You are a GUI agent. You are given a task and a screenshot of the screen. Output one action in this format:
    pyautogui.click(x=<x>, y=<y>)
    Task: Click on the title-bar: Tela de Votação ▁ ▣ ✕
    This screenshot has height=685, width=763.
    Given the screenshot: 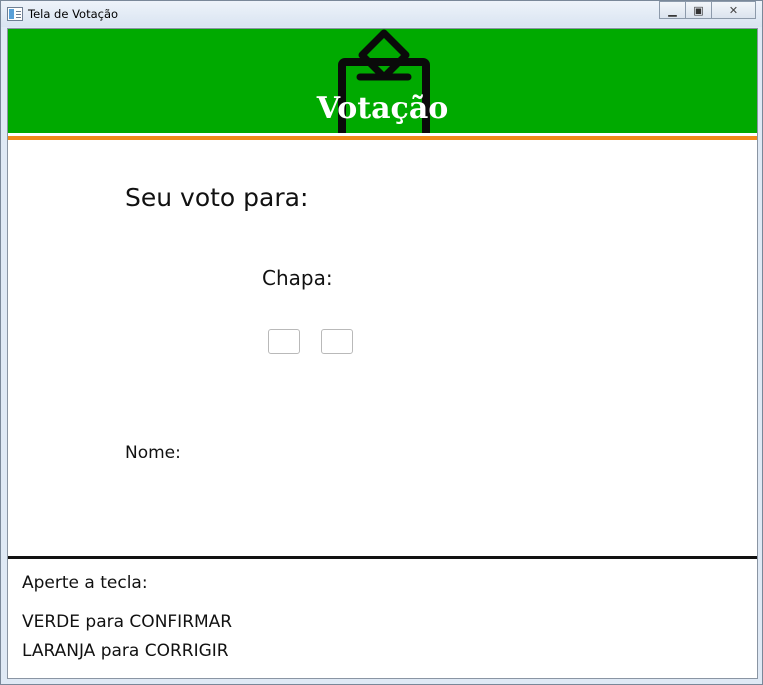 What is the action you would take?
    pyautogui.click(x=381, y=14)
    